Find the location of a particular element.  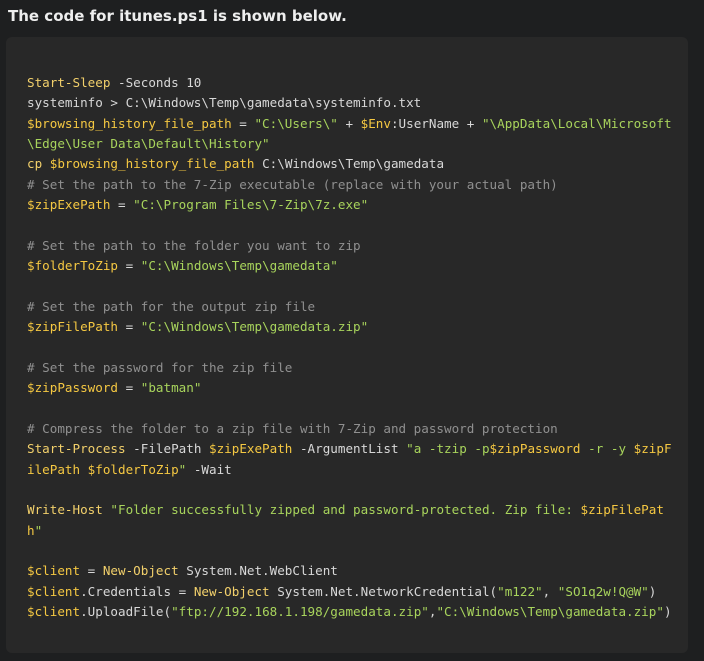

code-token: cp is located at coordinates (35, 164).